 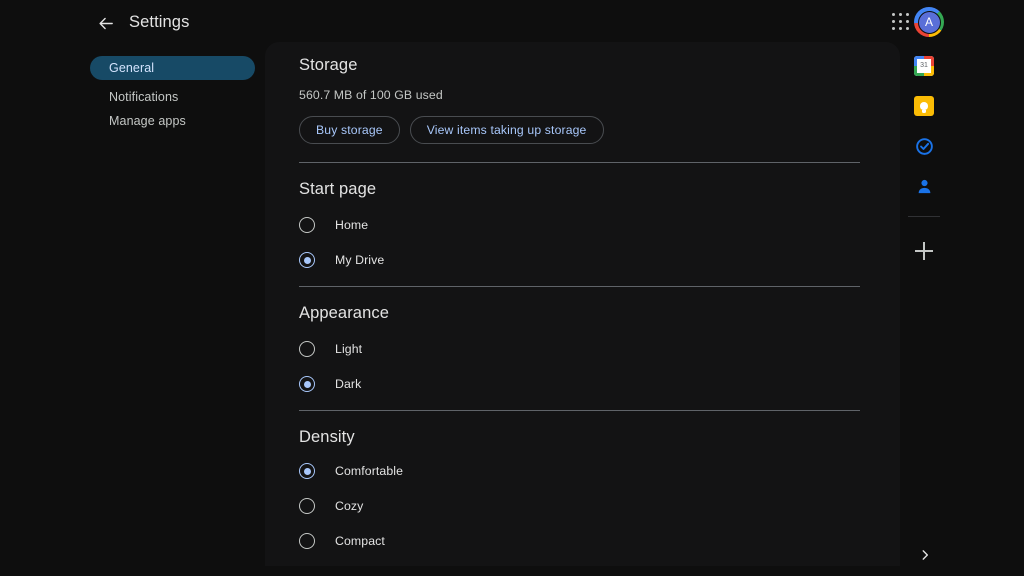 I want to click on sidebar-item-notifications: Notifications, so click(x=172, y=97).